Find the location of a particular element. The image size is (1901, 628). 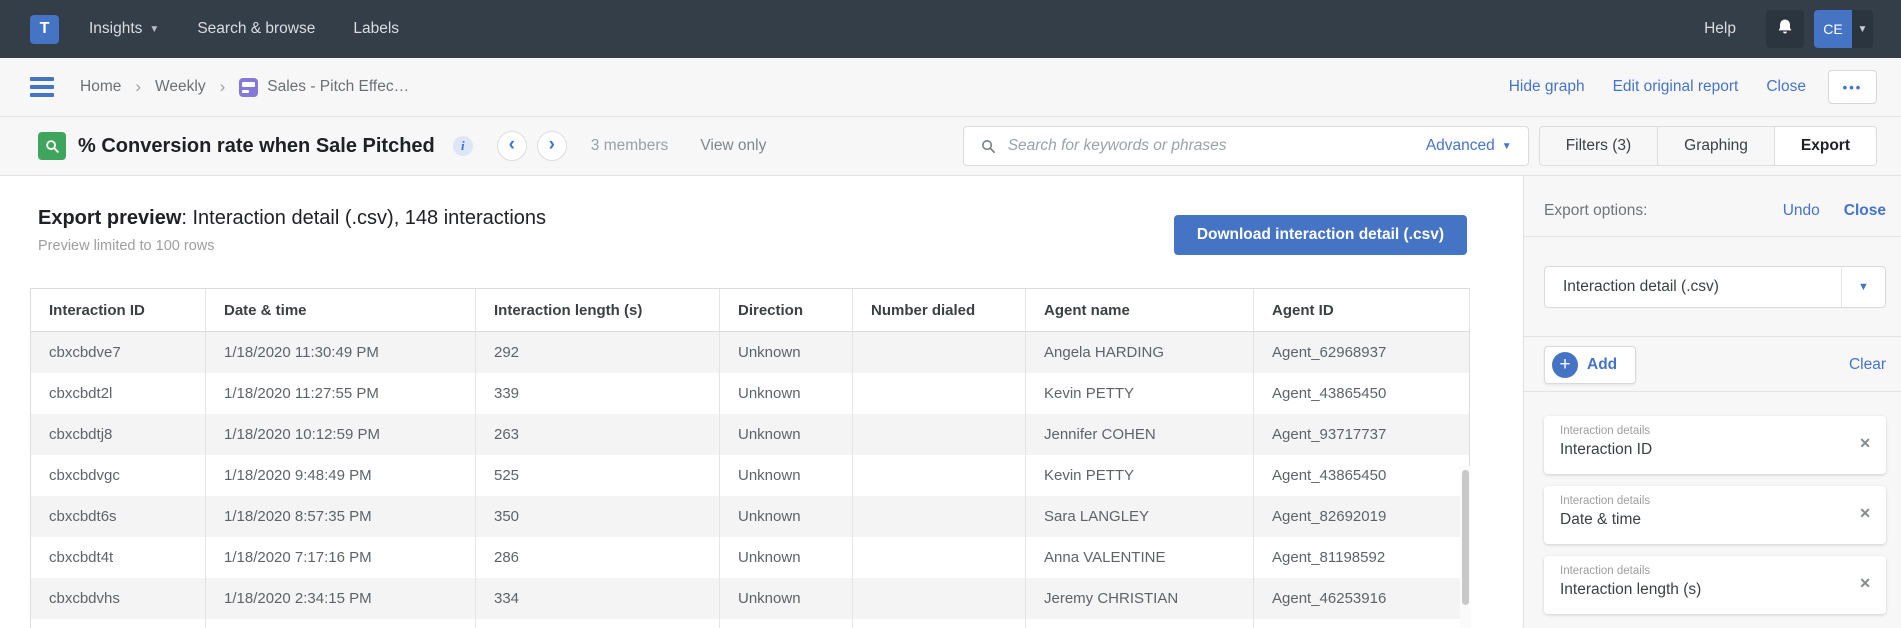

nav-item-label: Search & browse is located at coordinates (256, 28).